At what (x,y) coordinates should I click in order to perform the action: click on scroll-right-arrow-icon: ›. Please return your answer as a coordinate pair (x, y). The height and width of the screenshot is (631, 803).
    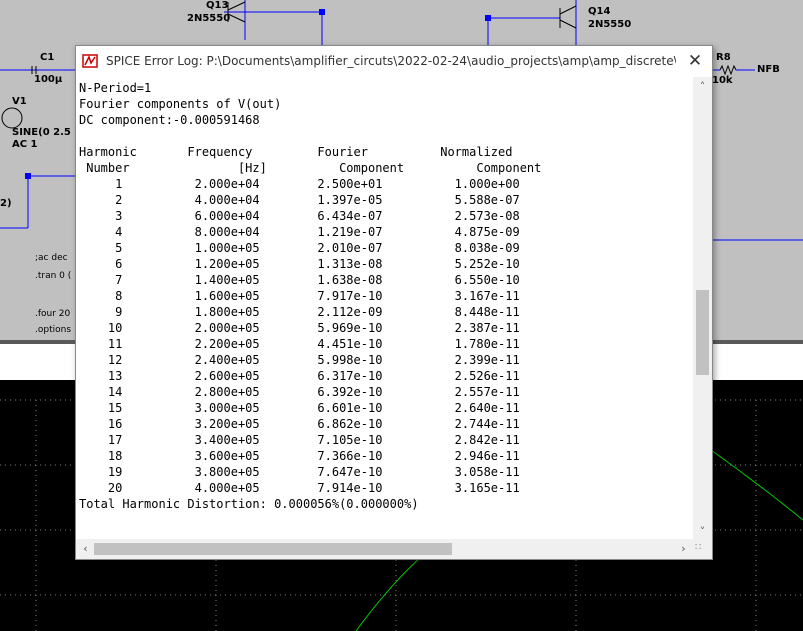
    Looking at the image, I should click on (683, 548).